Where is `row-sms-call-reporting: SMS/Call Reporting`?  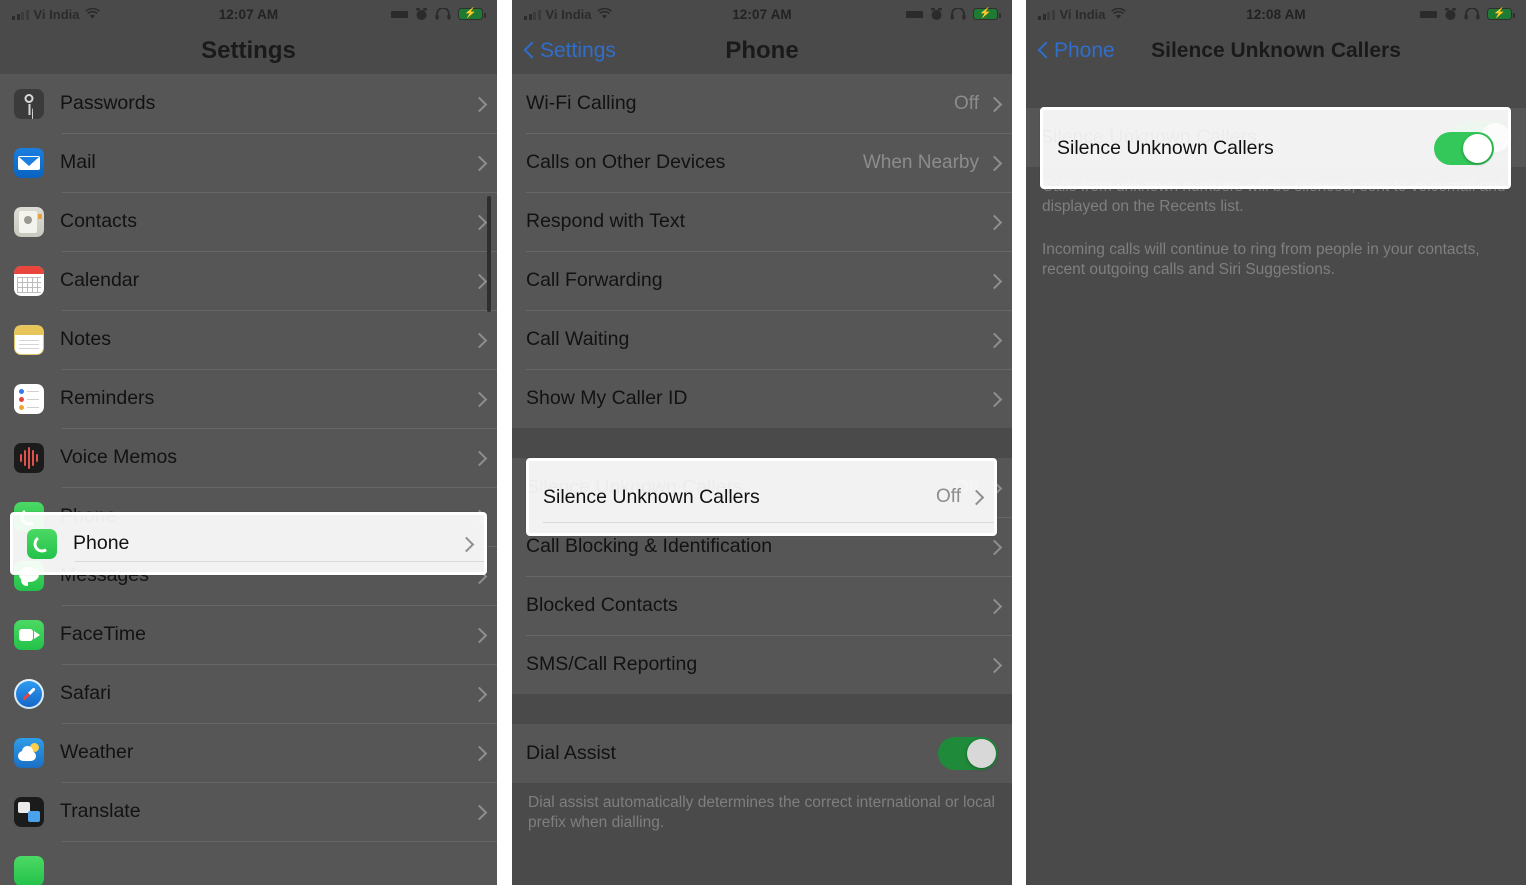 row-sms-call-reporting: SMS/Call Reporting is located at coordinates (762, 664).